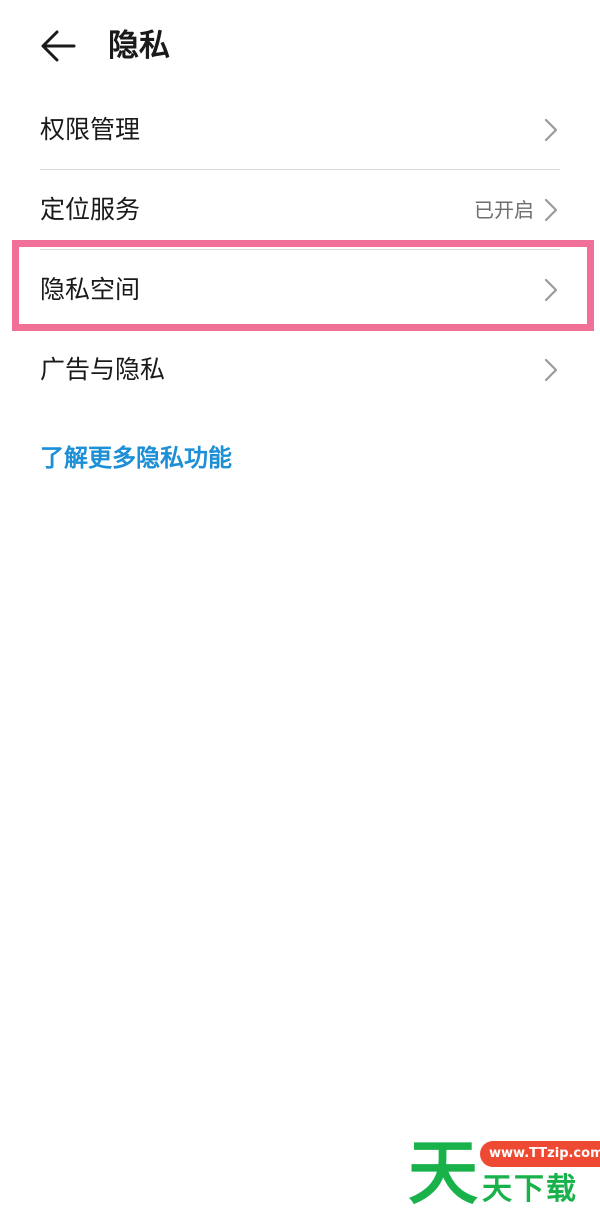  What do you see at coordinates (139, 46) in the screenshot?
I see `page-title: 隐私` at bounding box center [139, 46].